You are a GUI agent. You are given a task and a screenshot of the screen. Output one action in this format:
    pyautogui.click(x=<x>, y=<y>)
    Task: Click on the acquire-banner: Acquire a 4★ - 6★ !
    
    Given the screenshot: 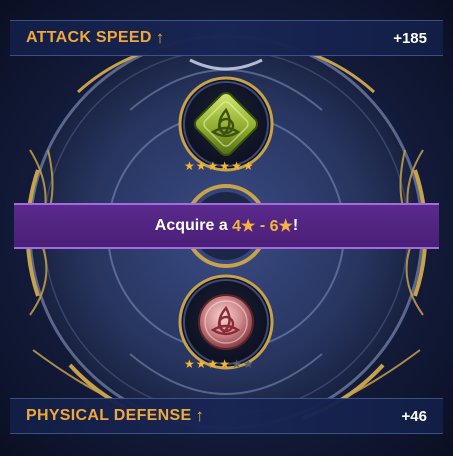 What is the action you would take?
    pyautogui.click(x=226, y=226)
    